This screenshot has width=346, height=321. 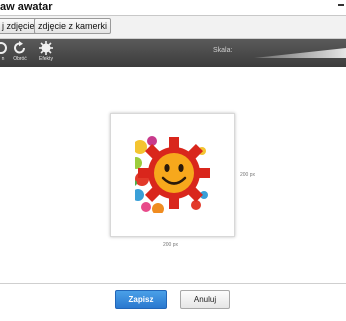 I want to click on tool-rotate: Obróć, so click(x=20, y=51).